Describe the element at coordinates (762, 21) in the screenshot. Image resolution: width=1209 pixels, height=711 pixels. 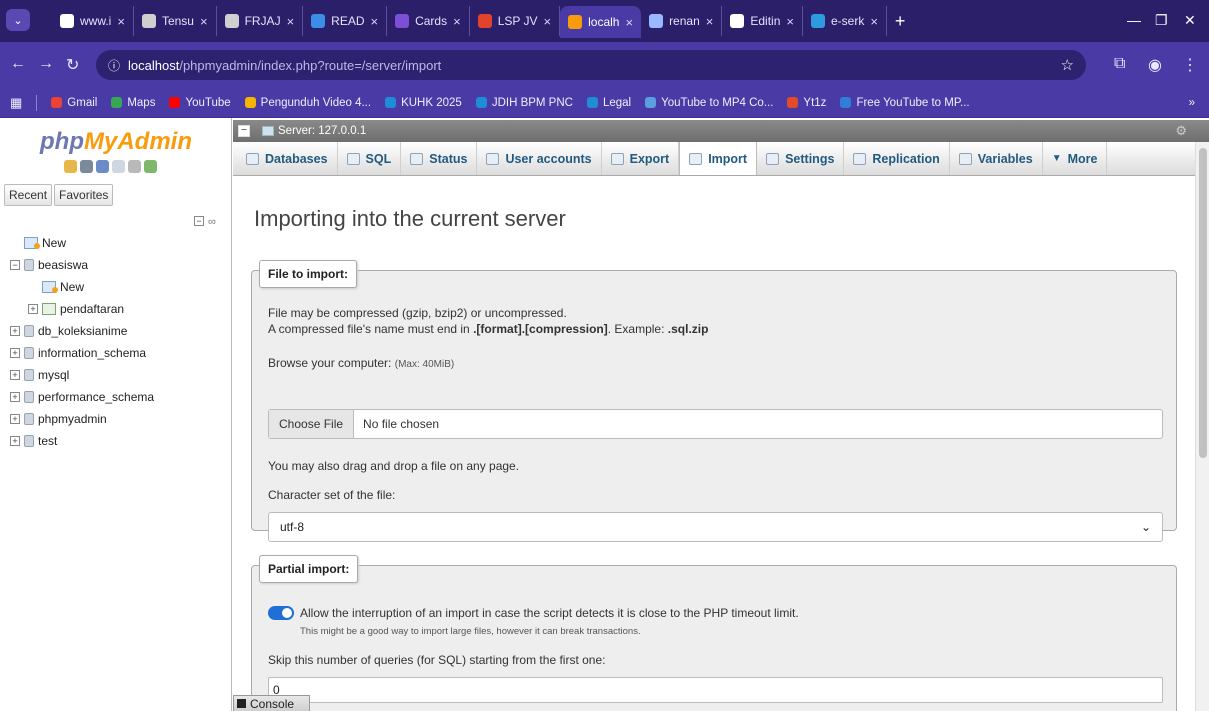
I see `browser-tab: Editin ×` at that location.